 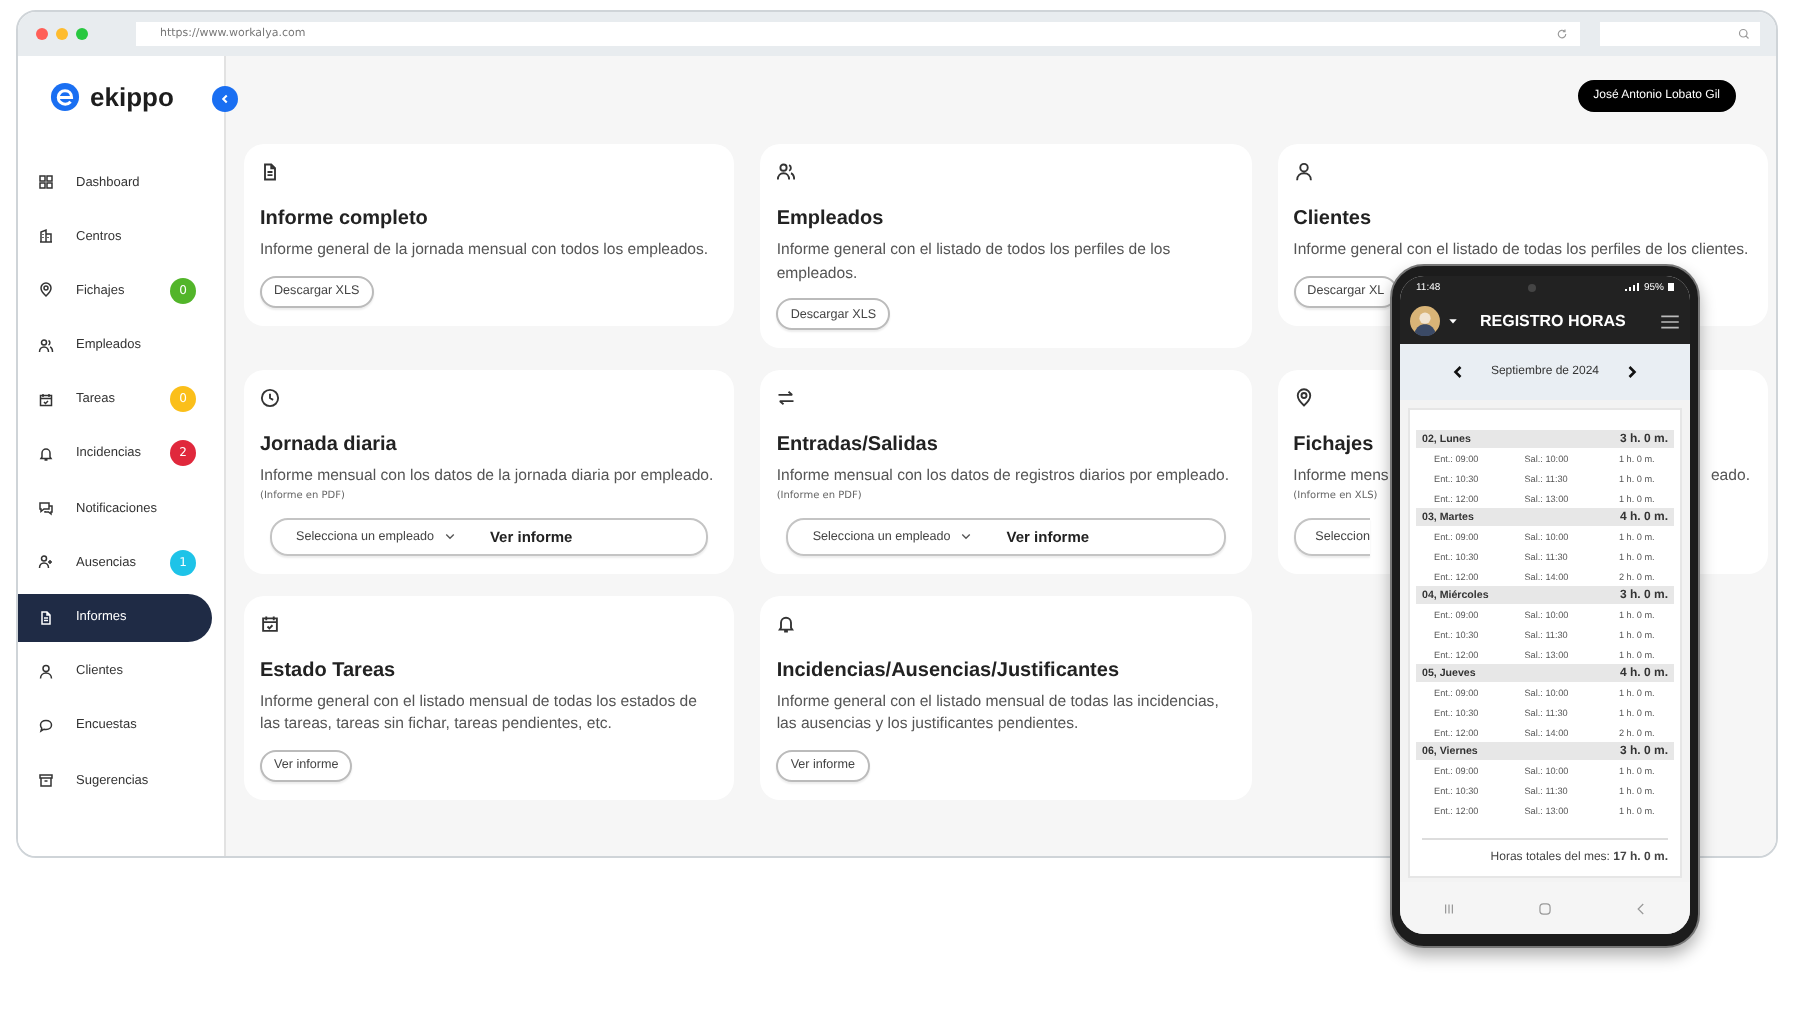 What do you see at coordinates (46, 182) in the screenshot?
I see `grid-icon` at bounding box center [46, 182].